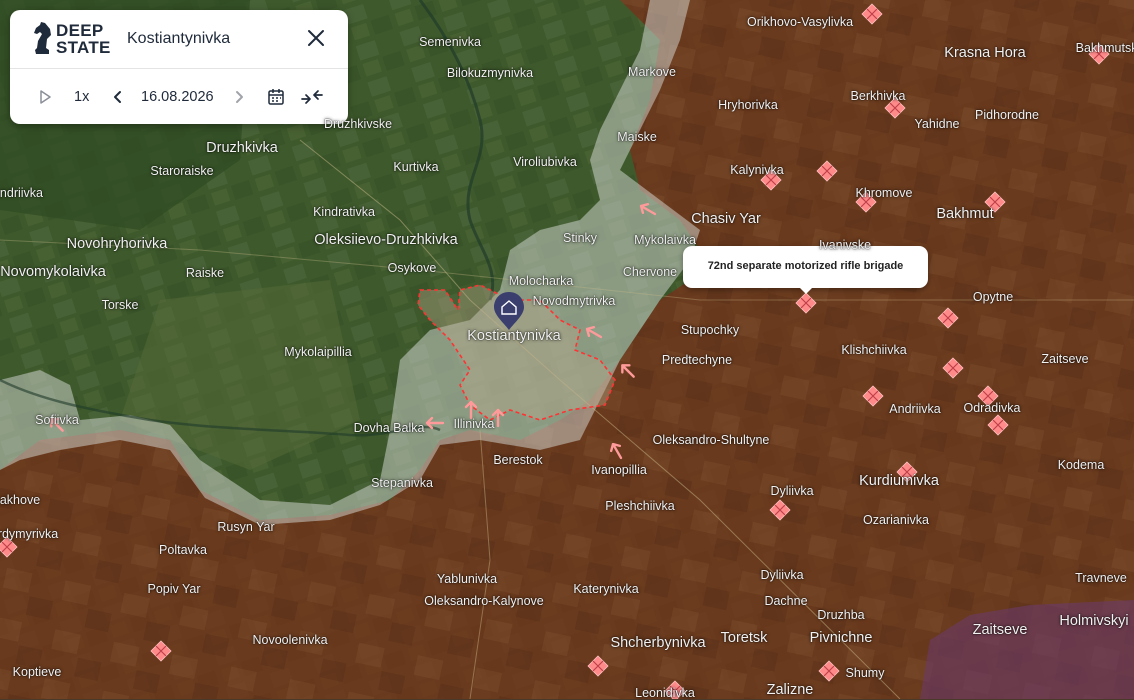  What do you see at coordinates (402, 483) in the screenshot?
I see `place-label: Stepanivka` at bounding box center [402, 483].